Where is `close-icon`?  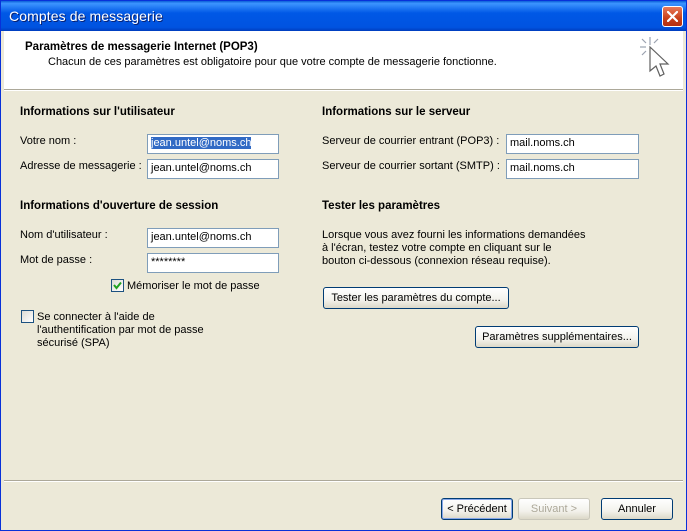
close-icon is located at coordinates (672, 16).